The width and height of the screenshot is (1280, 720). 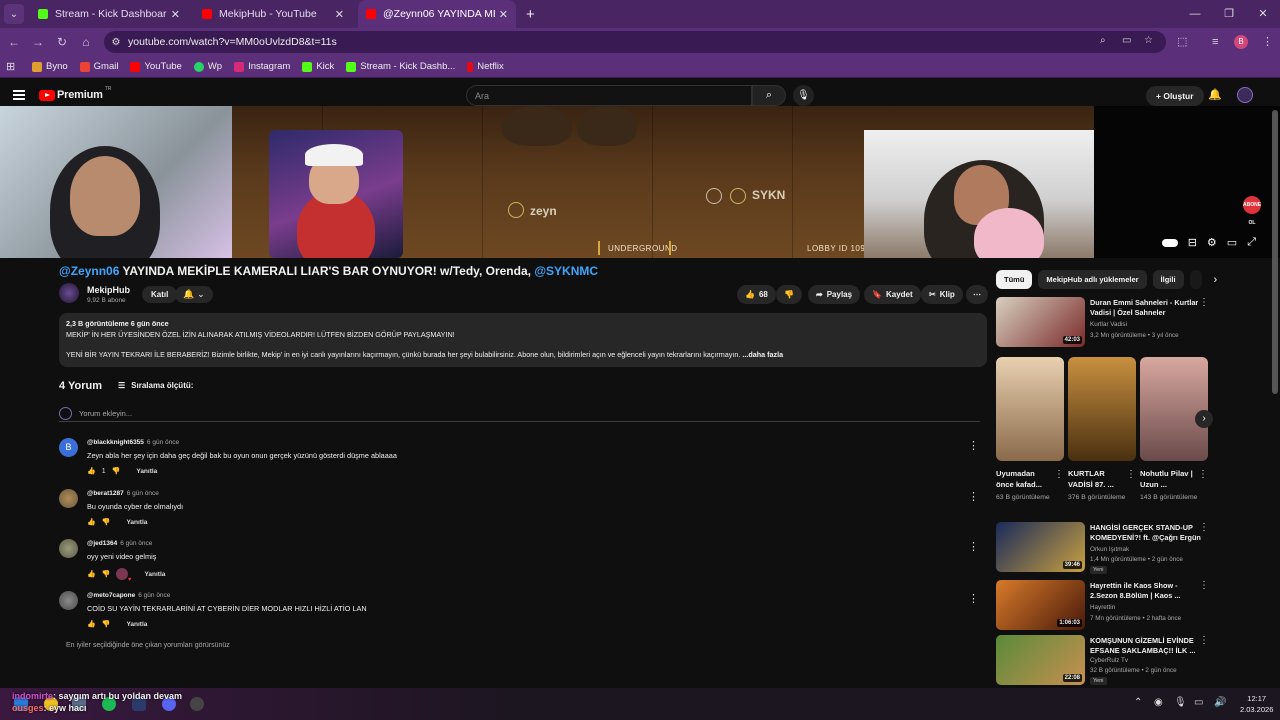 I want to click on home-icon: ⌂, so click(x=86, y=42).